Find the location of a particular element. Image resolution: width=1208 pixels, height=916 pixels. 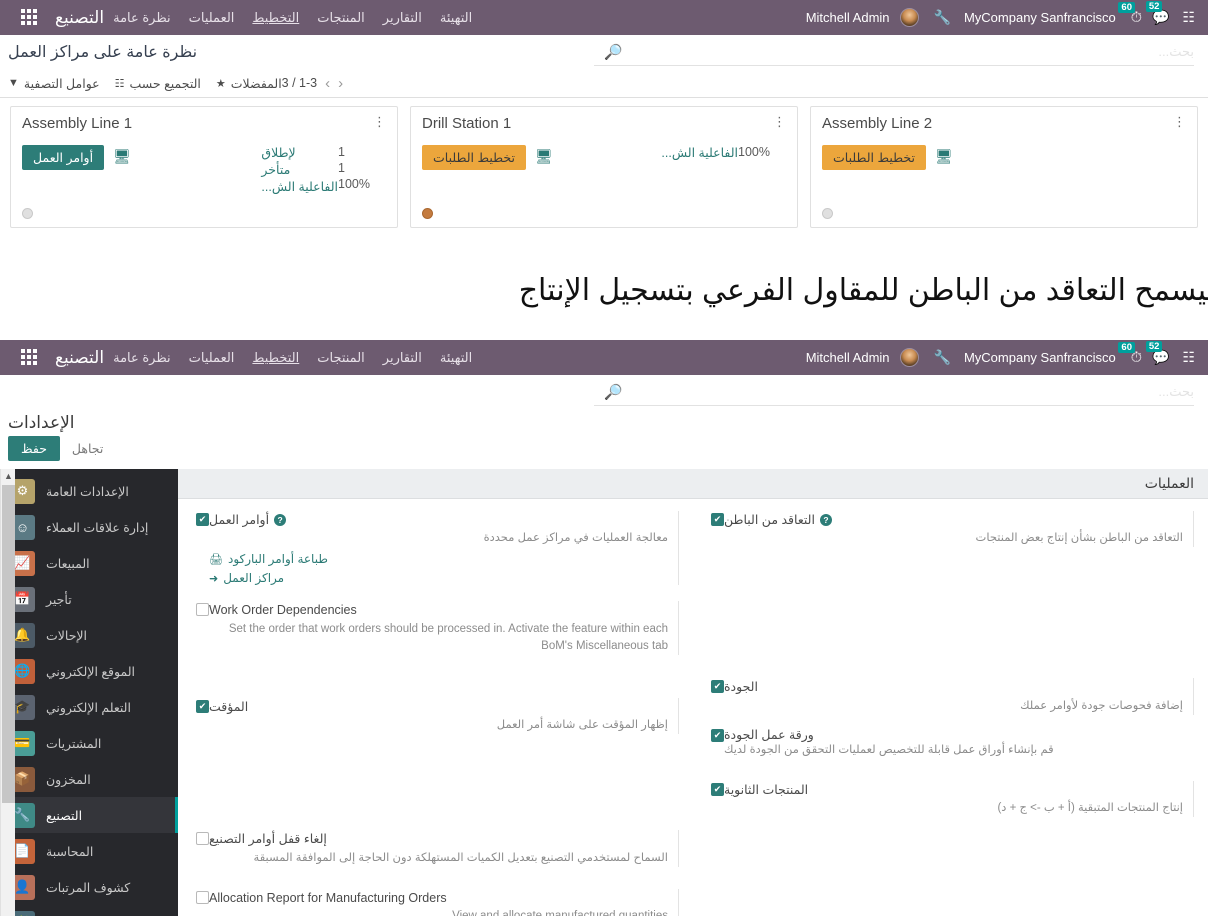

sidebar-item-project: 🧩 المشروع is located at coordinates (89, 910).